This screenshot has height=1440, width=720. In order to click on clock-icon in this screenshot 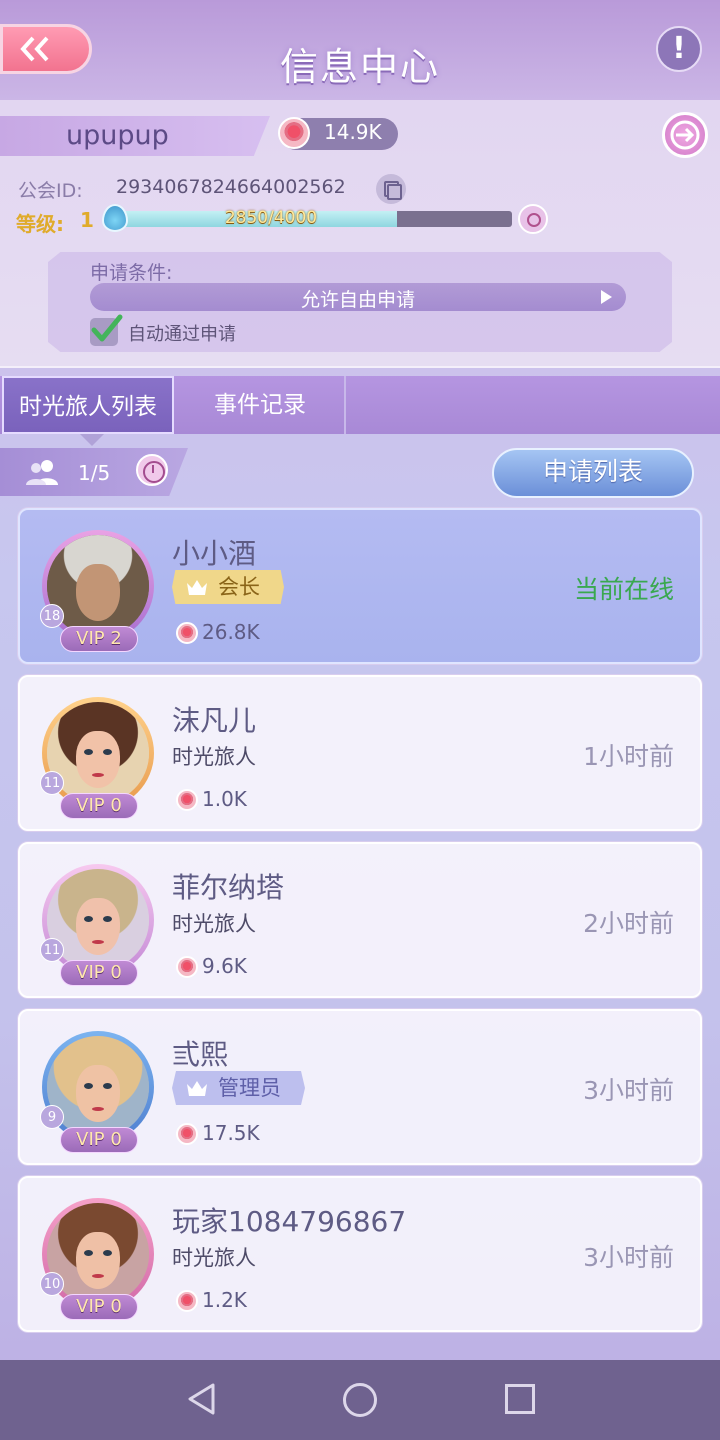, I will do `click(152, 470)`.